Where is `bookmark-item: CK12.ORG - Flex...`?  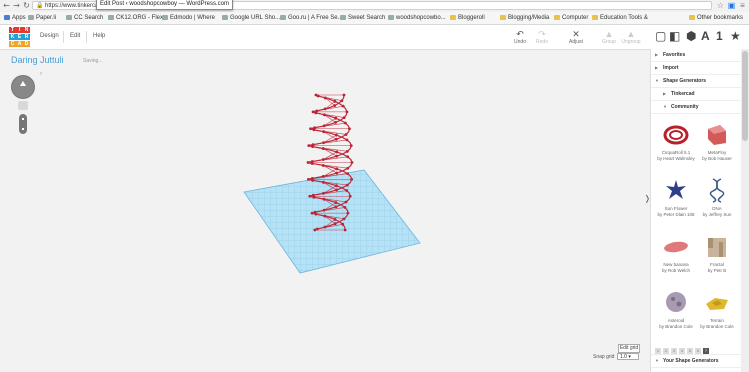 bookmark-item: CK12.ORG - Flex... is located at coordinates (138, 18).